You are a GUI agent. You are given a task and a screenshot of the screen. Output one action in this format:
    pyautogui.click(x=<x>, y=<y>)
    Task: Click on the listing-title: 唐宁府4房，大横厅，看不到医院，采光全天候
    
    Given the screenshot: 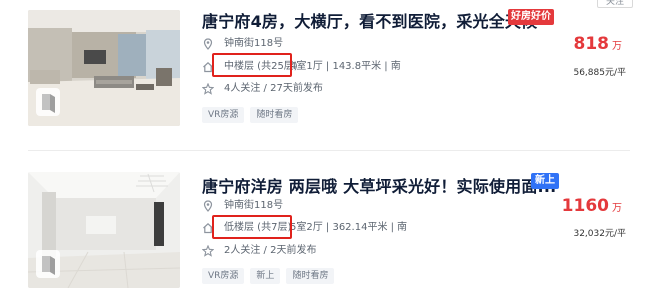 What is the action you would take?
    pyautogui.click(x=369, y=20)
    